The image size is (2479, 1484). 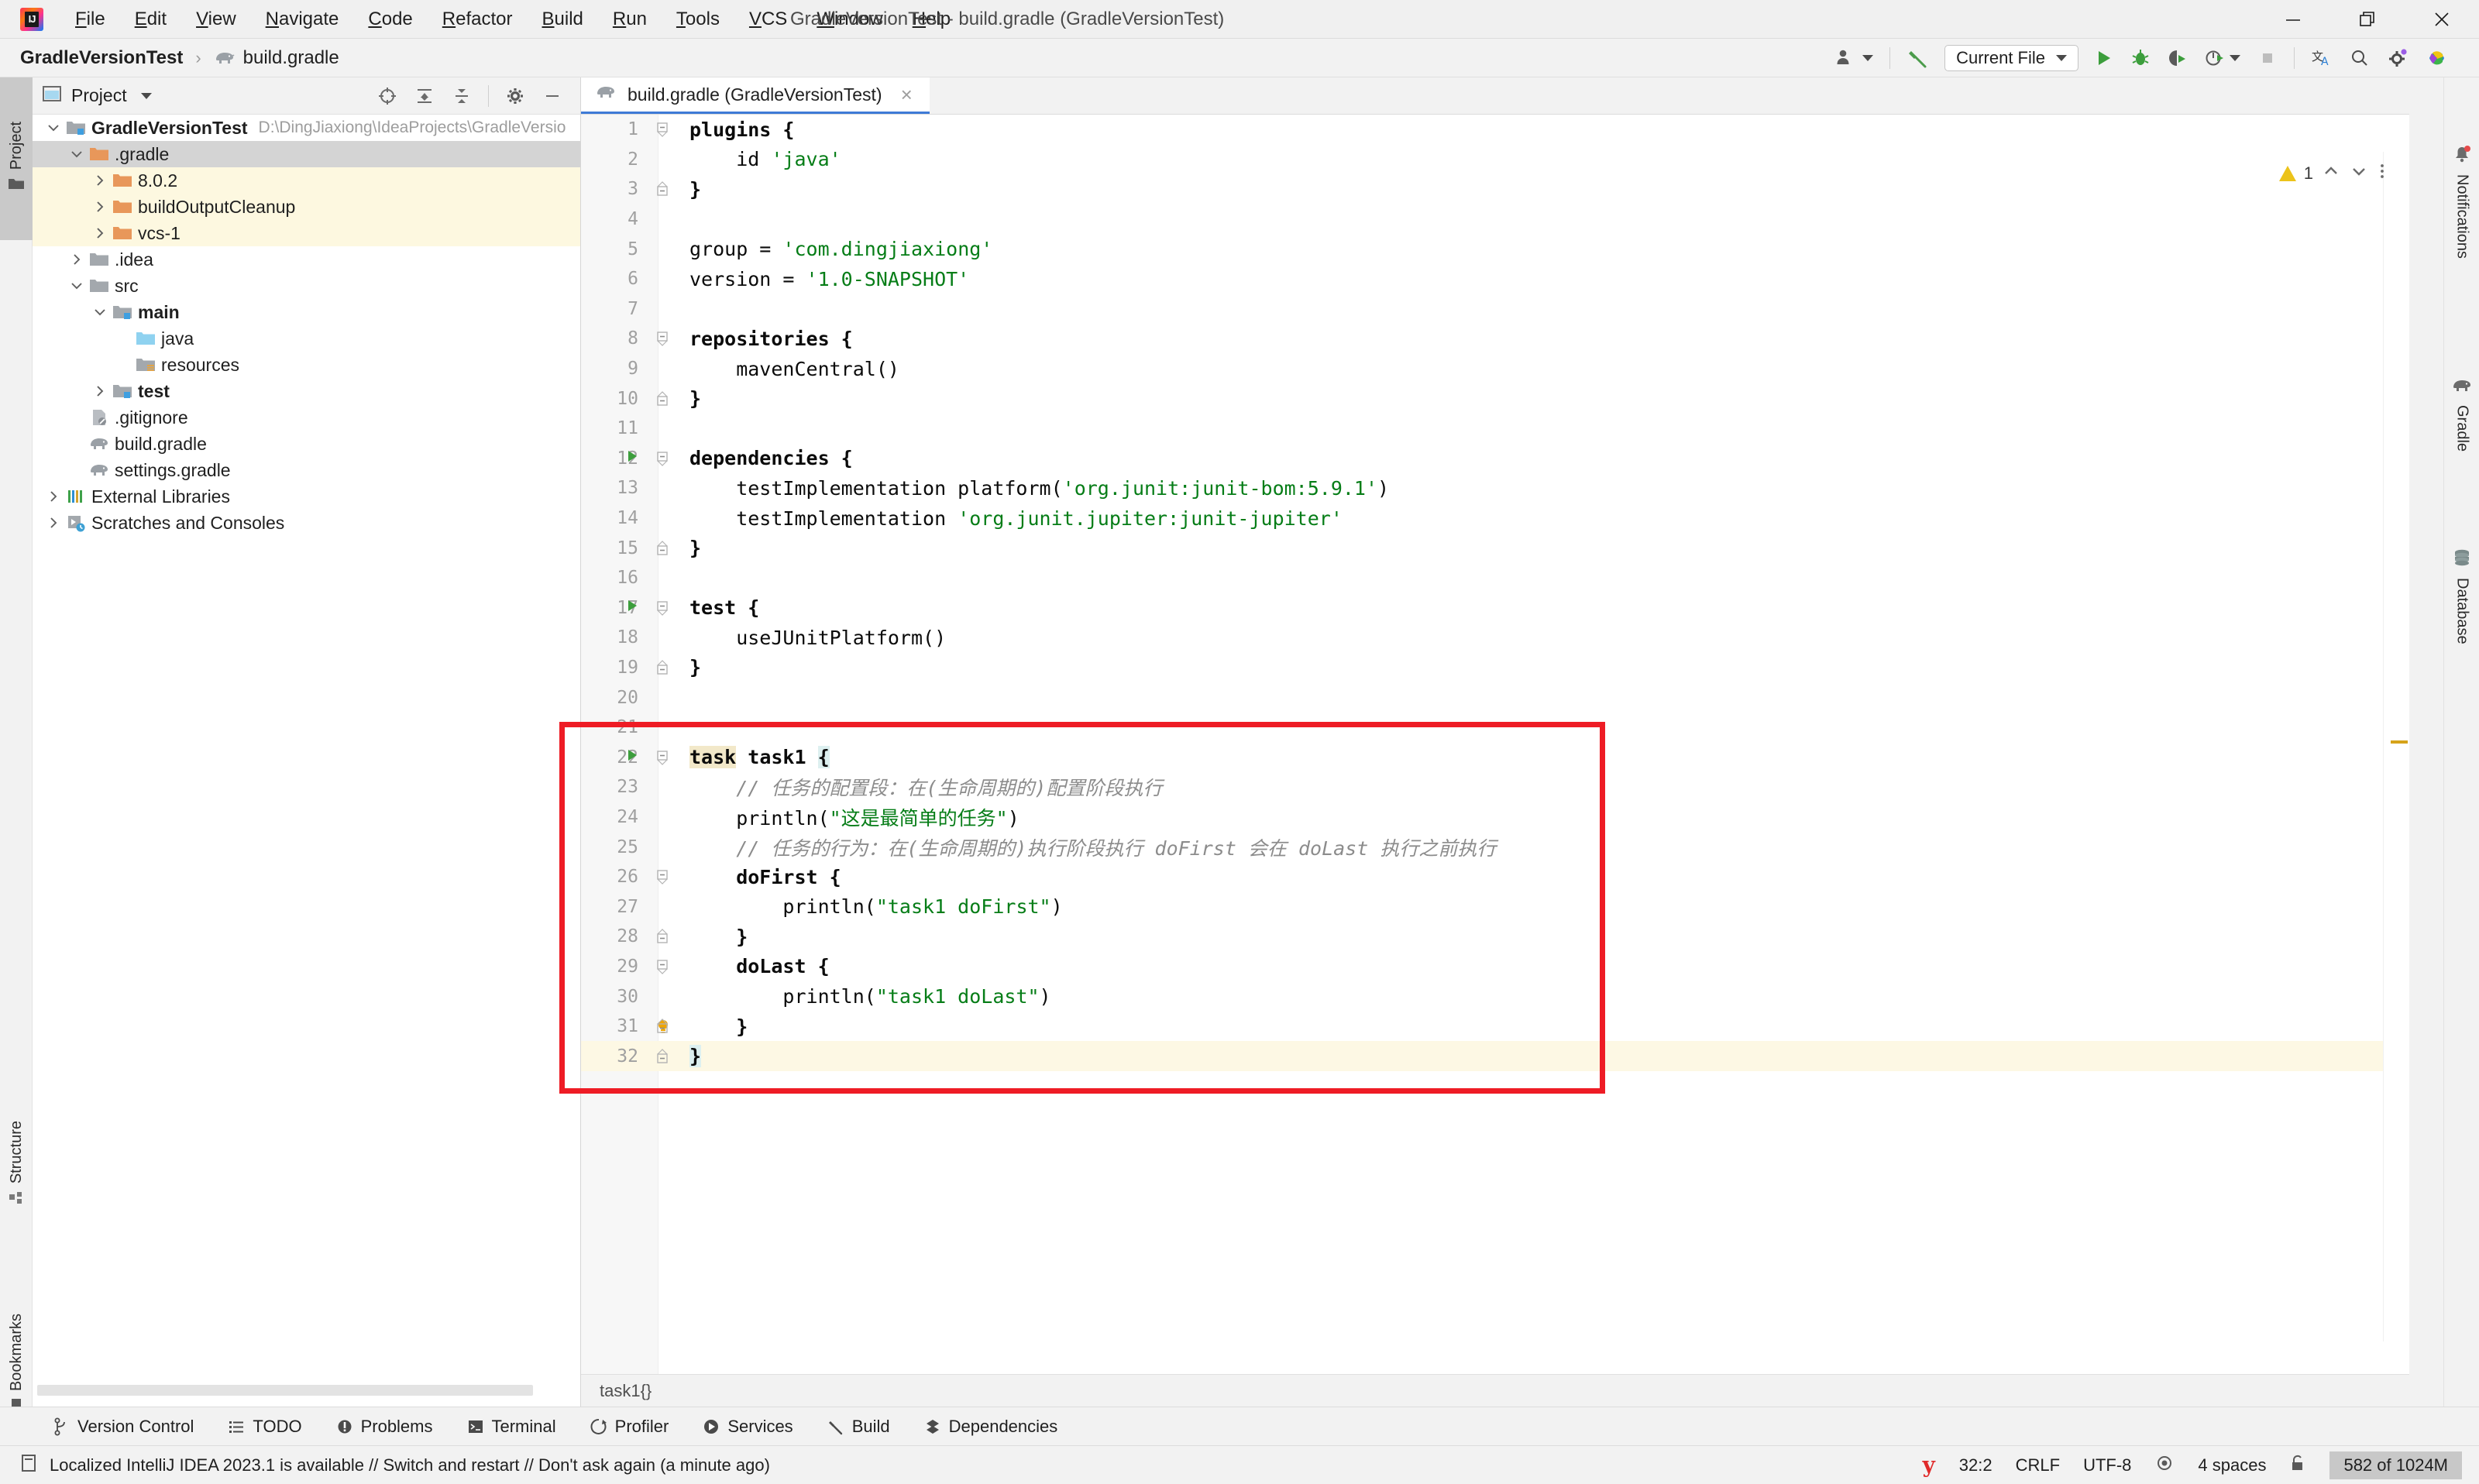 I want to click on profile-button, so click(x=2222, y=58).